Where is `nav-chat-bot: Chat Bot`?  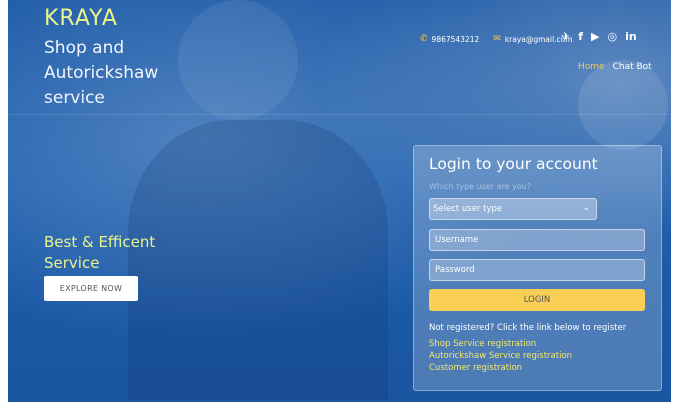 nav-chat-bot: Chat Bot is located at coordinates (632, 67).